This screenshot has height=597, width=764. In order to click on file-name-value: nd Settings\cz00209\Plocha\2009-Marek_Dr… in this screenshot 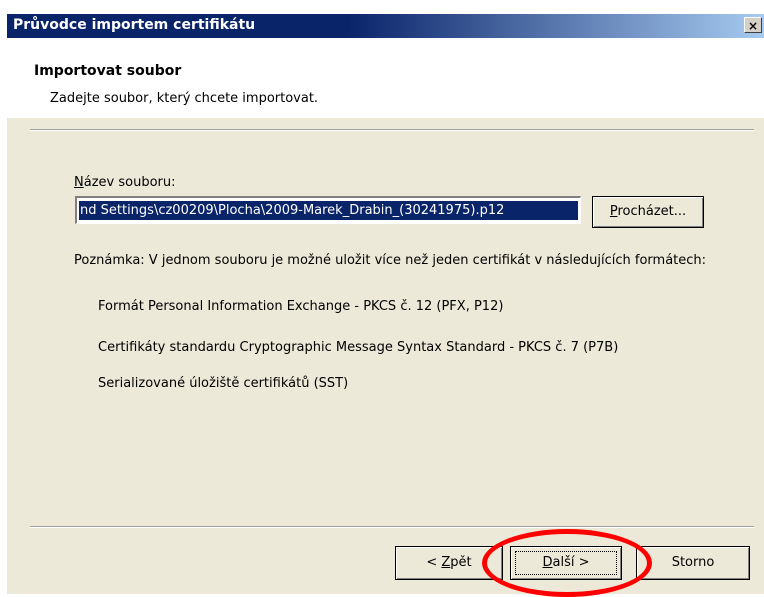, I will do `click(328, 210)`.